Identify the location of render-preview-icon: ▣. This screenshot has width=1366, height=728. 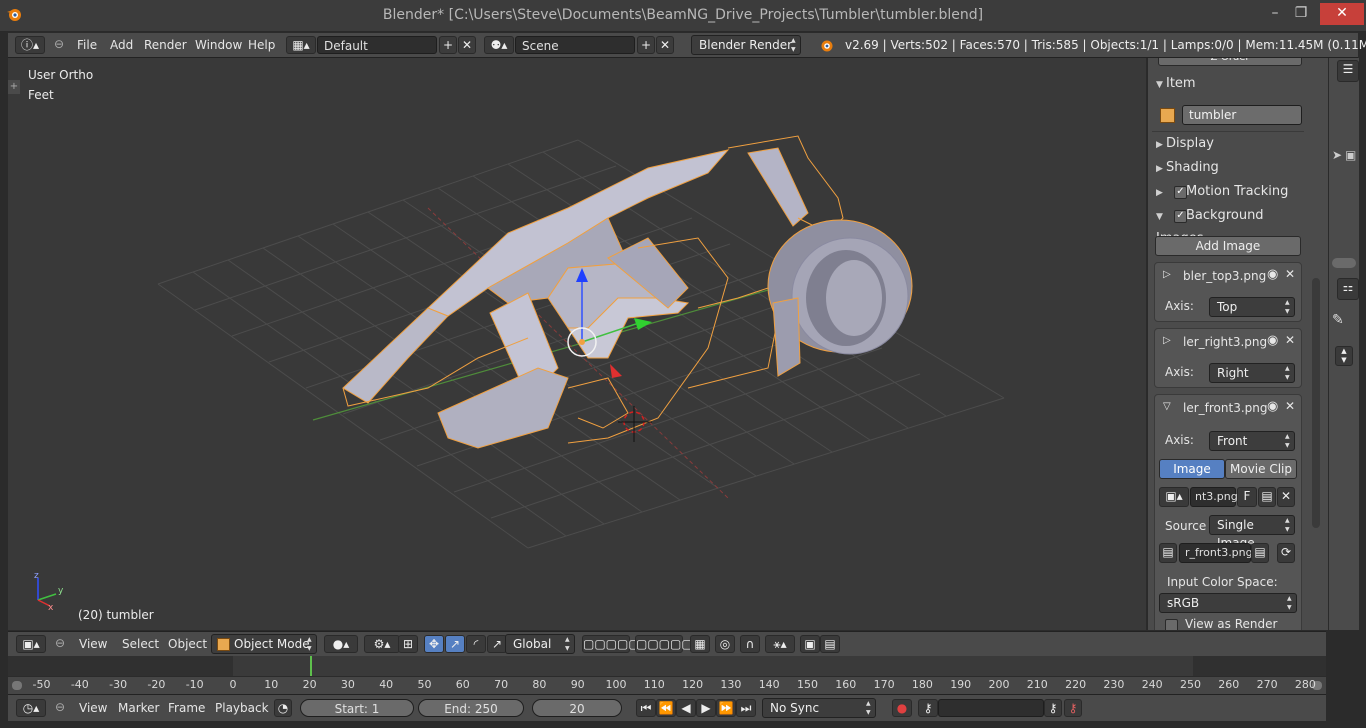
(810, 644).